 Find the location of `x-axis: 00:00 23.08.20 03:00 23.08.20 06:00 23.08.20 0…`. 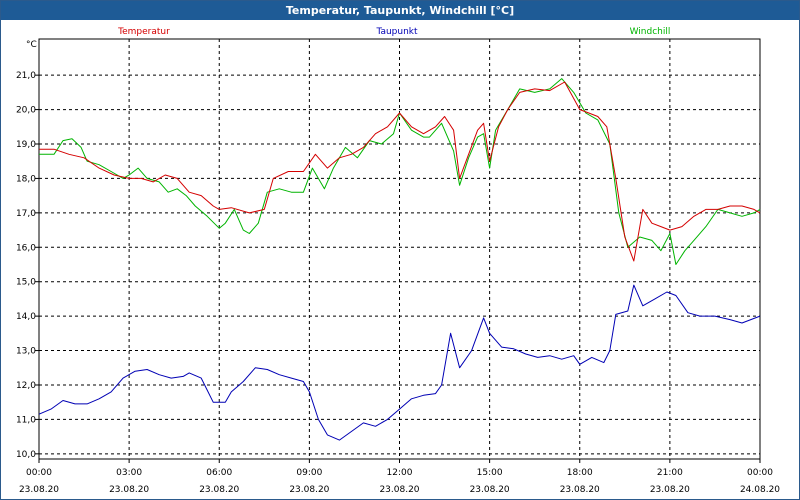

x-axis: 00:00 23.08.20 03:00 23.08.20 06:00 23.08.20 0… is located at coordinates (399, 477).